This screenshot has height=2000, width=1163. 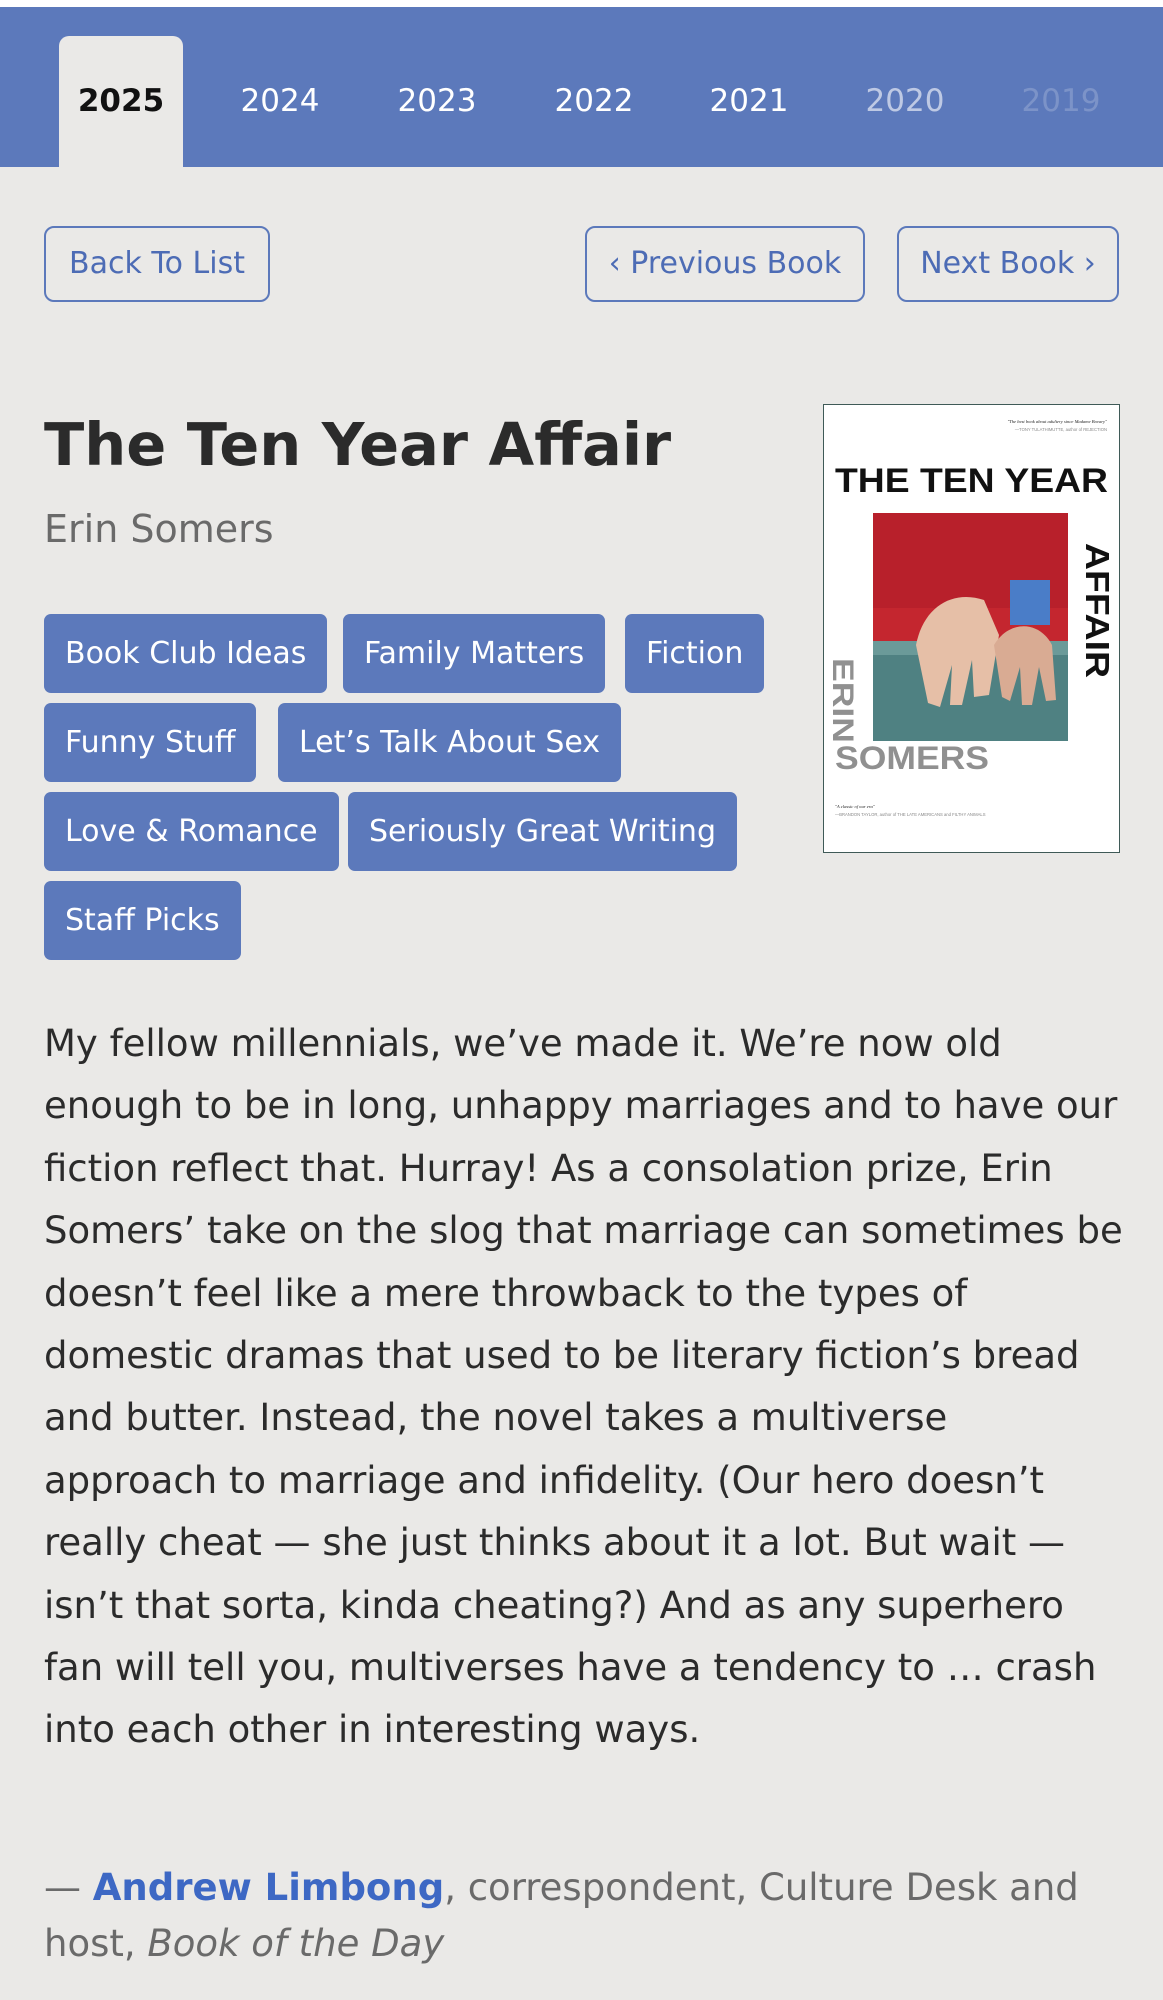 What do you see at coordinates (971, 481) in the screenshot?
I see `cover-title-line1: THE TEN YEAR` at bounding box center [971, 481].